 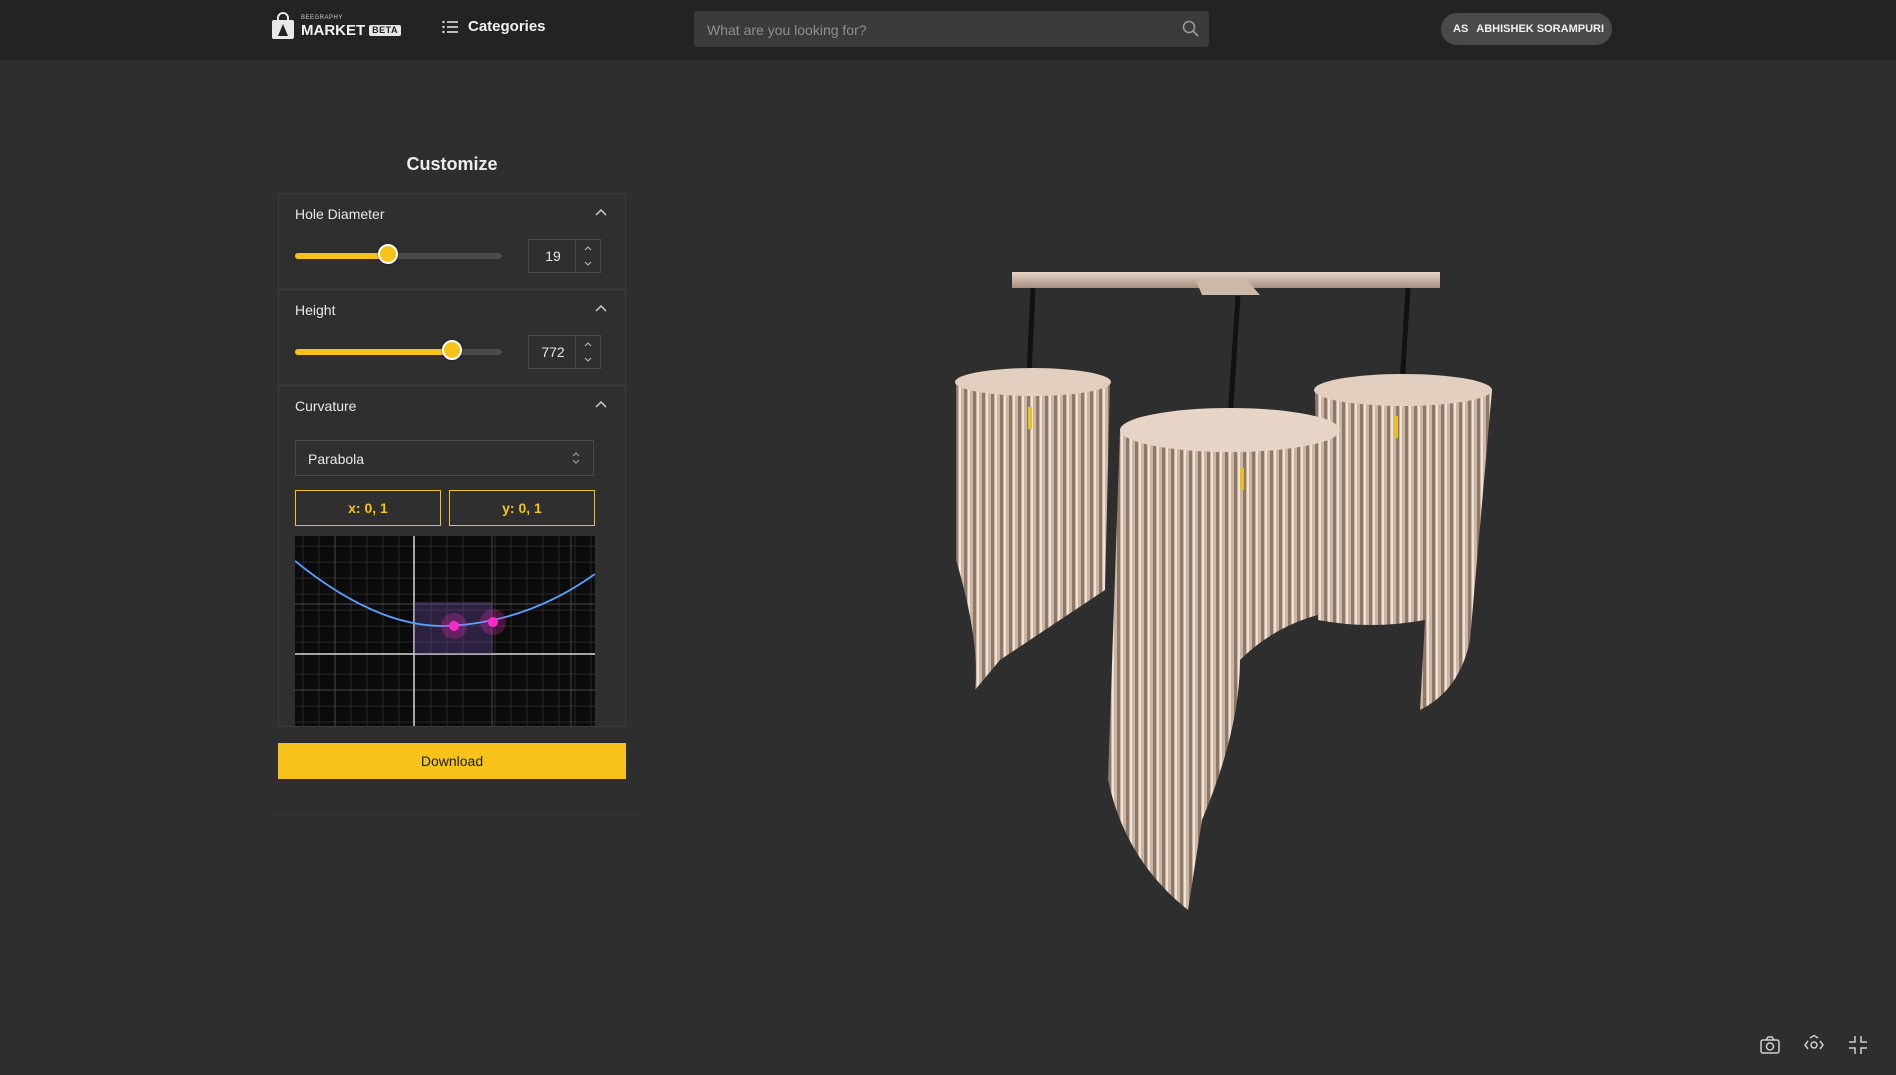 What do you see at coordinates (522, 508) in the screenshot?
I see `y-range-button: y: 0, 1` at bounding box center [522, 508].